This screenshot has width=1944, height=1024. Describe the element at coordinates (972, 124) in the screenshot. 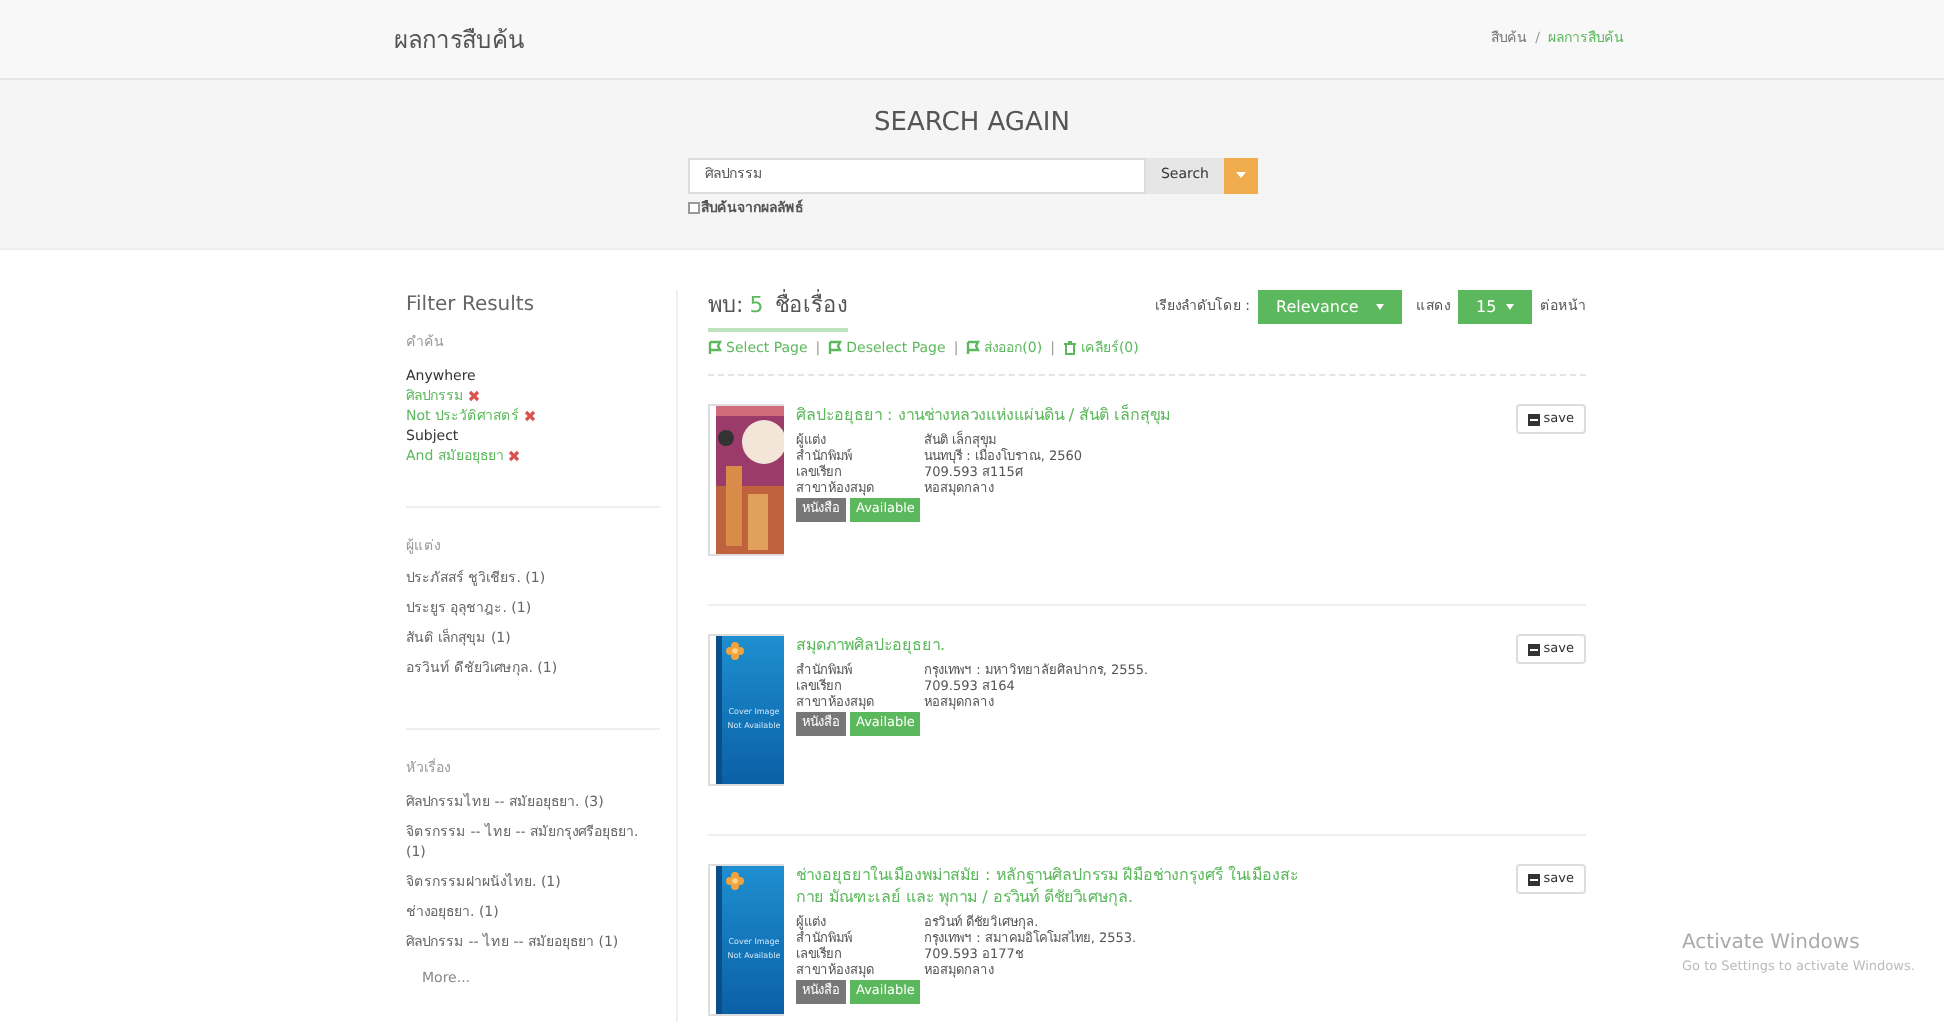

I see `section-heading: SEARCH AGAIN` at that location.